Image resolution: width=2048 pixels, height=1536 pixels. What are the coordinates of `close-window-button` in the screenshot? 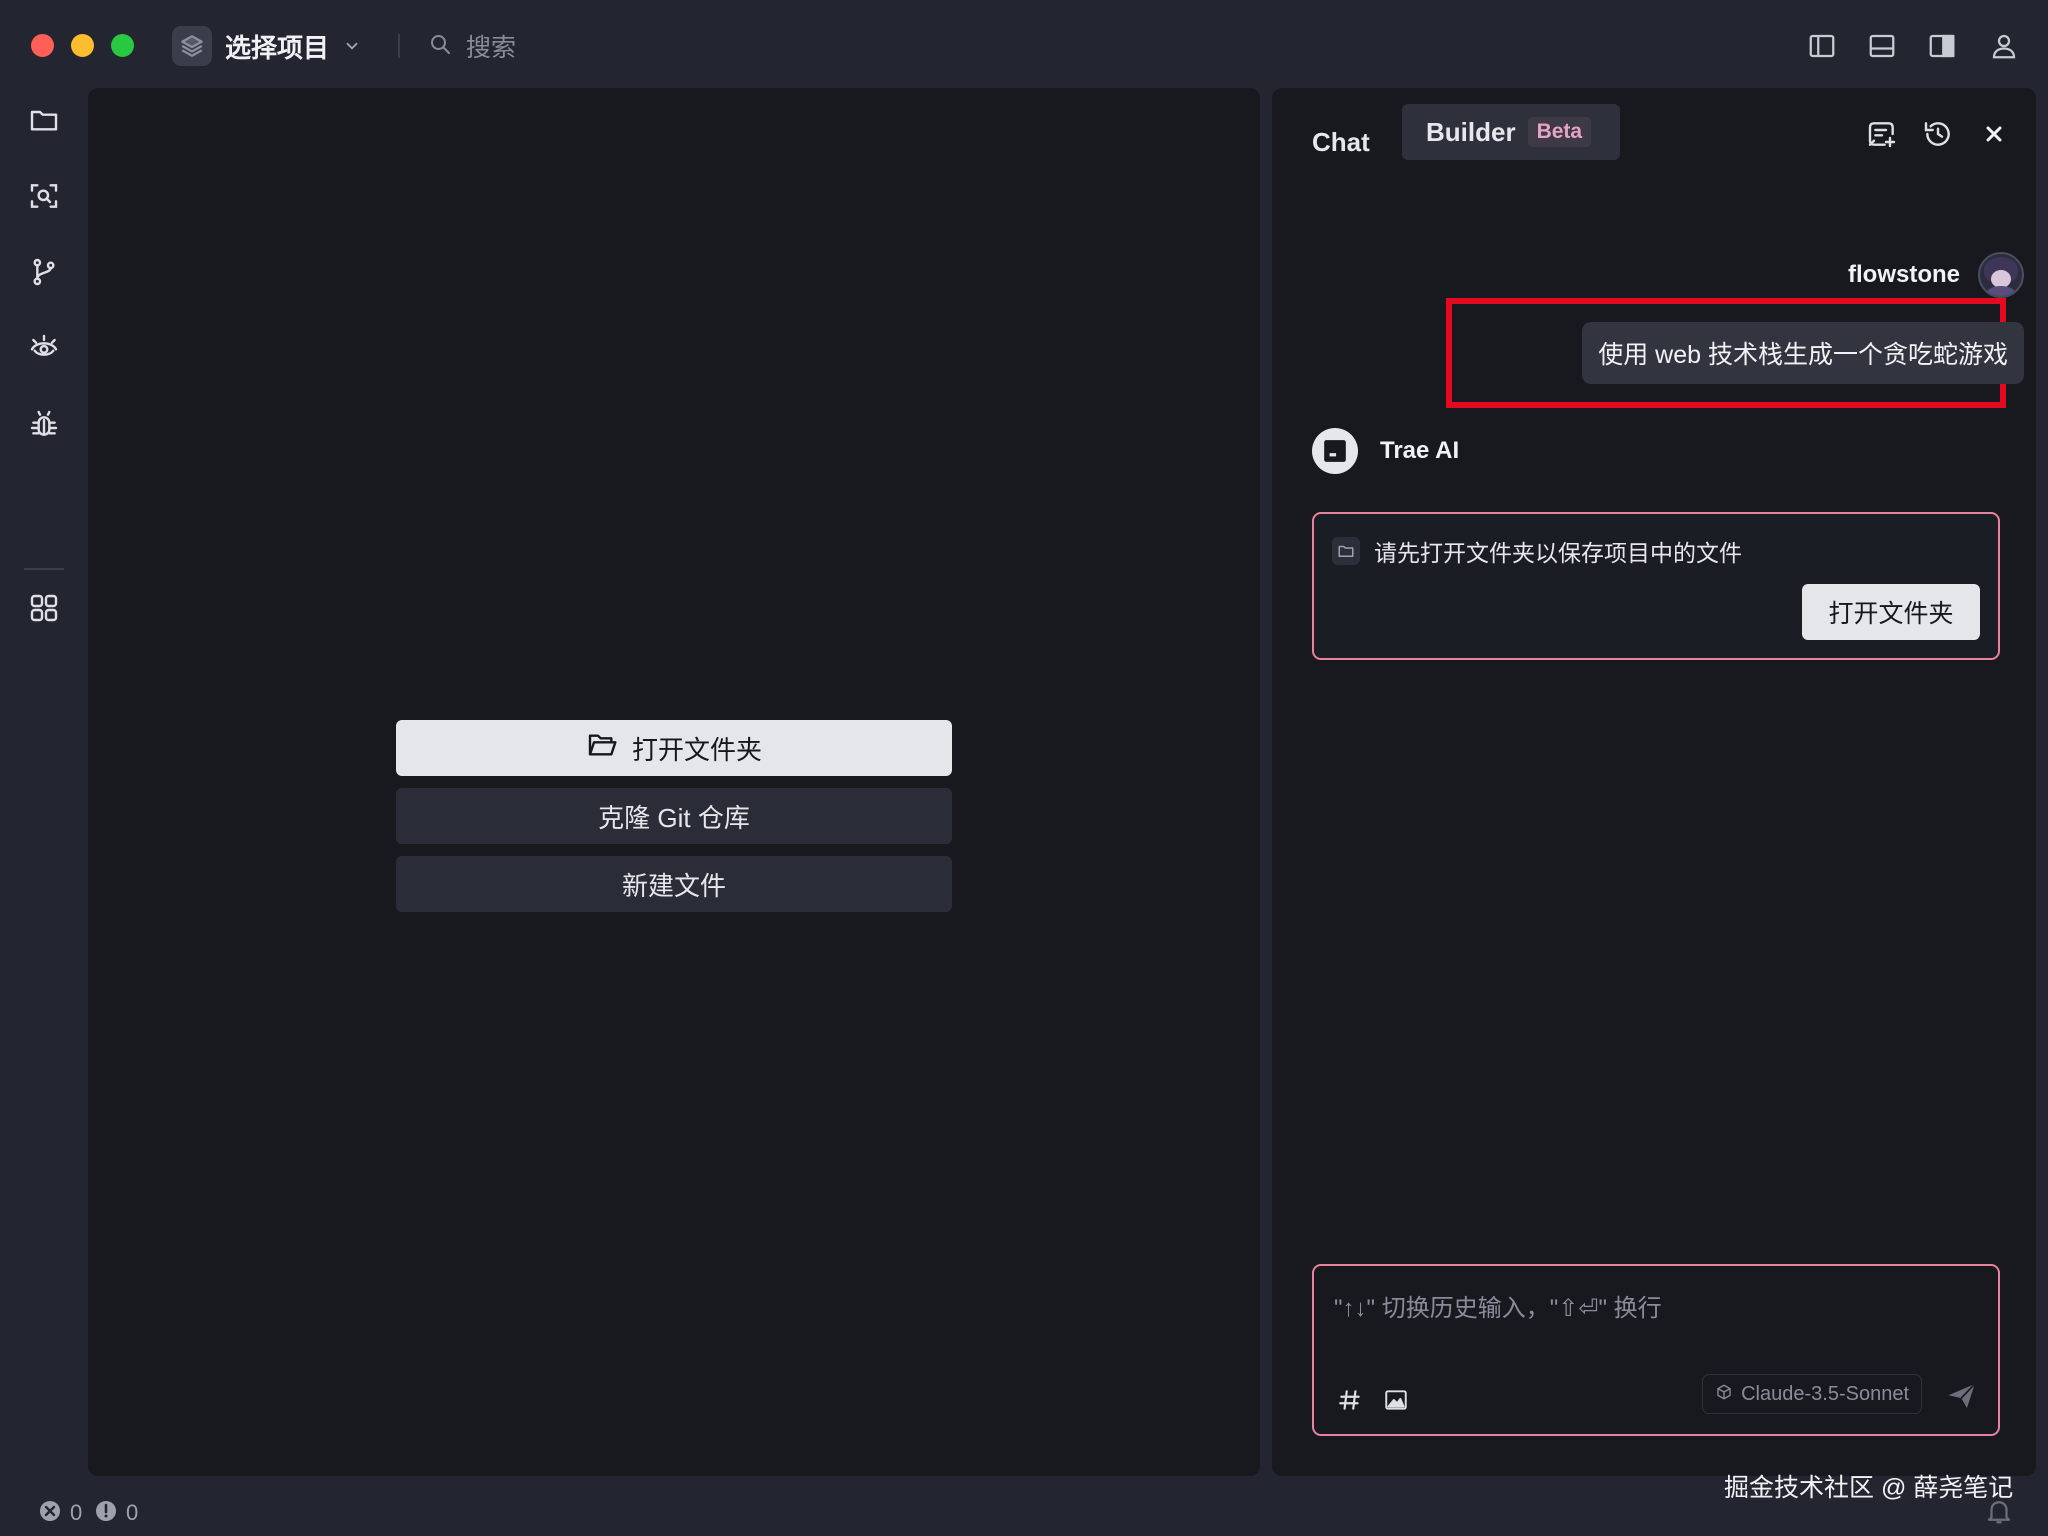 It's located at (42, 45).